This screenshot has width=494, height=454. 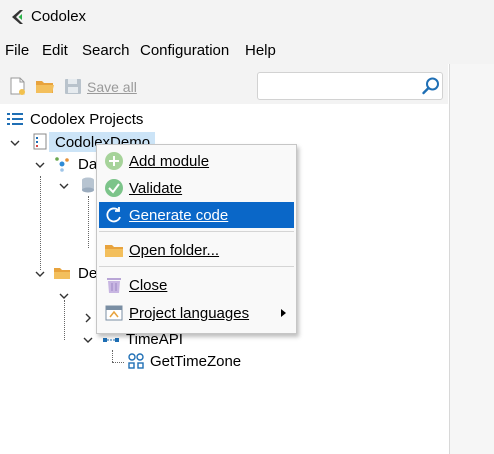 I want to click on new-file-icon, so click(x=17, y=86).